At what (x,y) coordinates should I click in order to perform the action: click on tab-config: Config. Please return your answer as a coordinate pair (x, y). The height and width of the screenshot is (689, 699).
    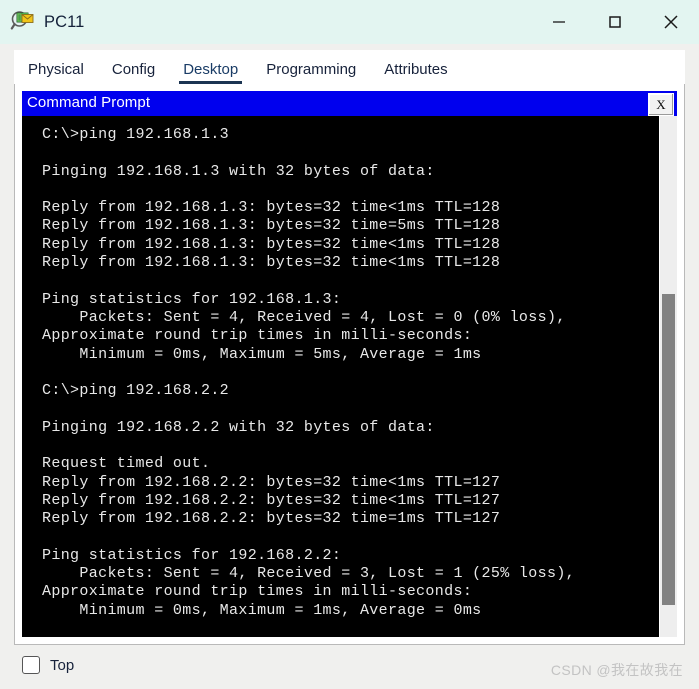
    Looking at the image, I should click on (133, 72).